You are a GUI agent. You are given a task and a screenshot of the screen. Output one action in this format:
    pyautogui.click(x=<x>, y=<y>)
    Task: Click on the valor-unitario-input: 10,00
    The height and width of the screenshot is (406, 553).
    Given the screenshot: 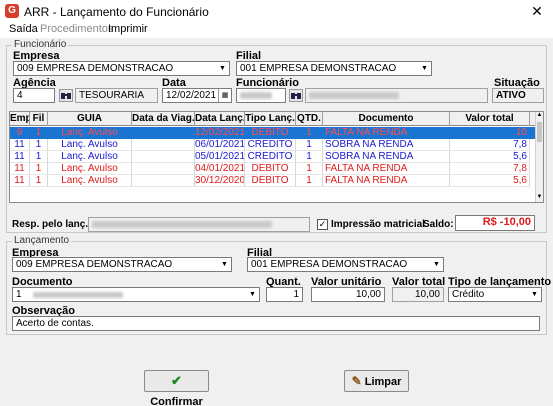 What is the action you would take?
    pyautogui.click(x=348, y=294)
    